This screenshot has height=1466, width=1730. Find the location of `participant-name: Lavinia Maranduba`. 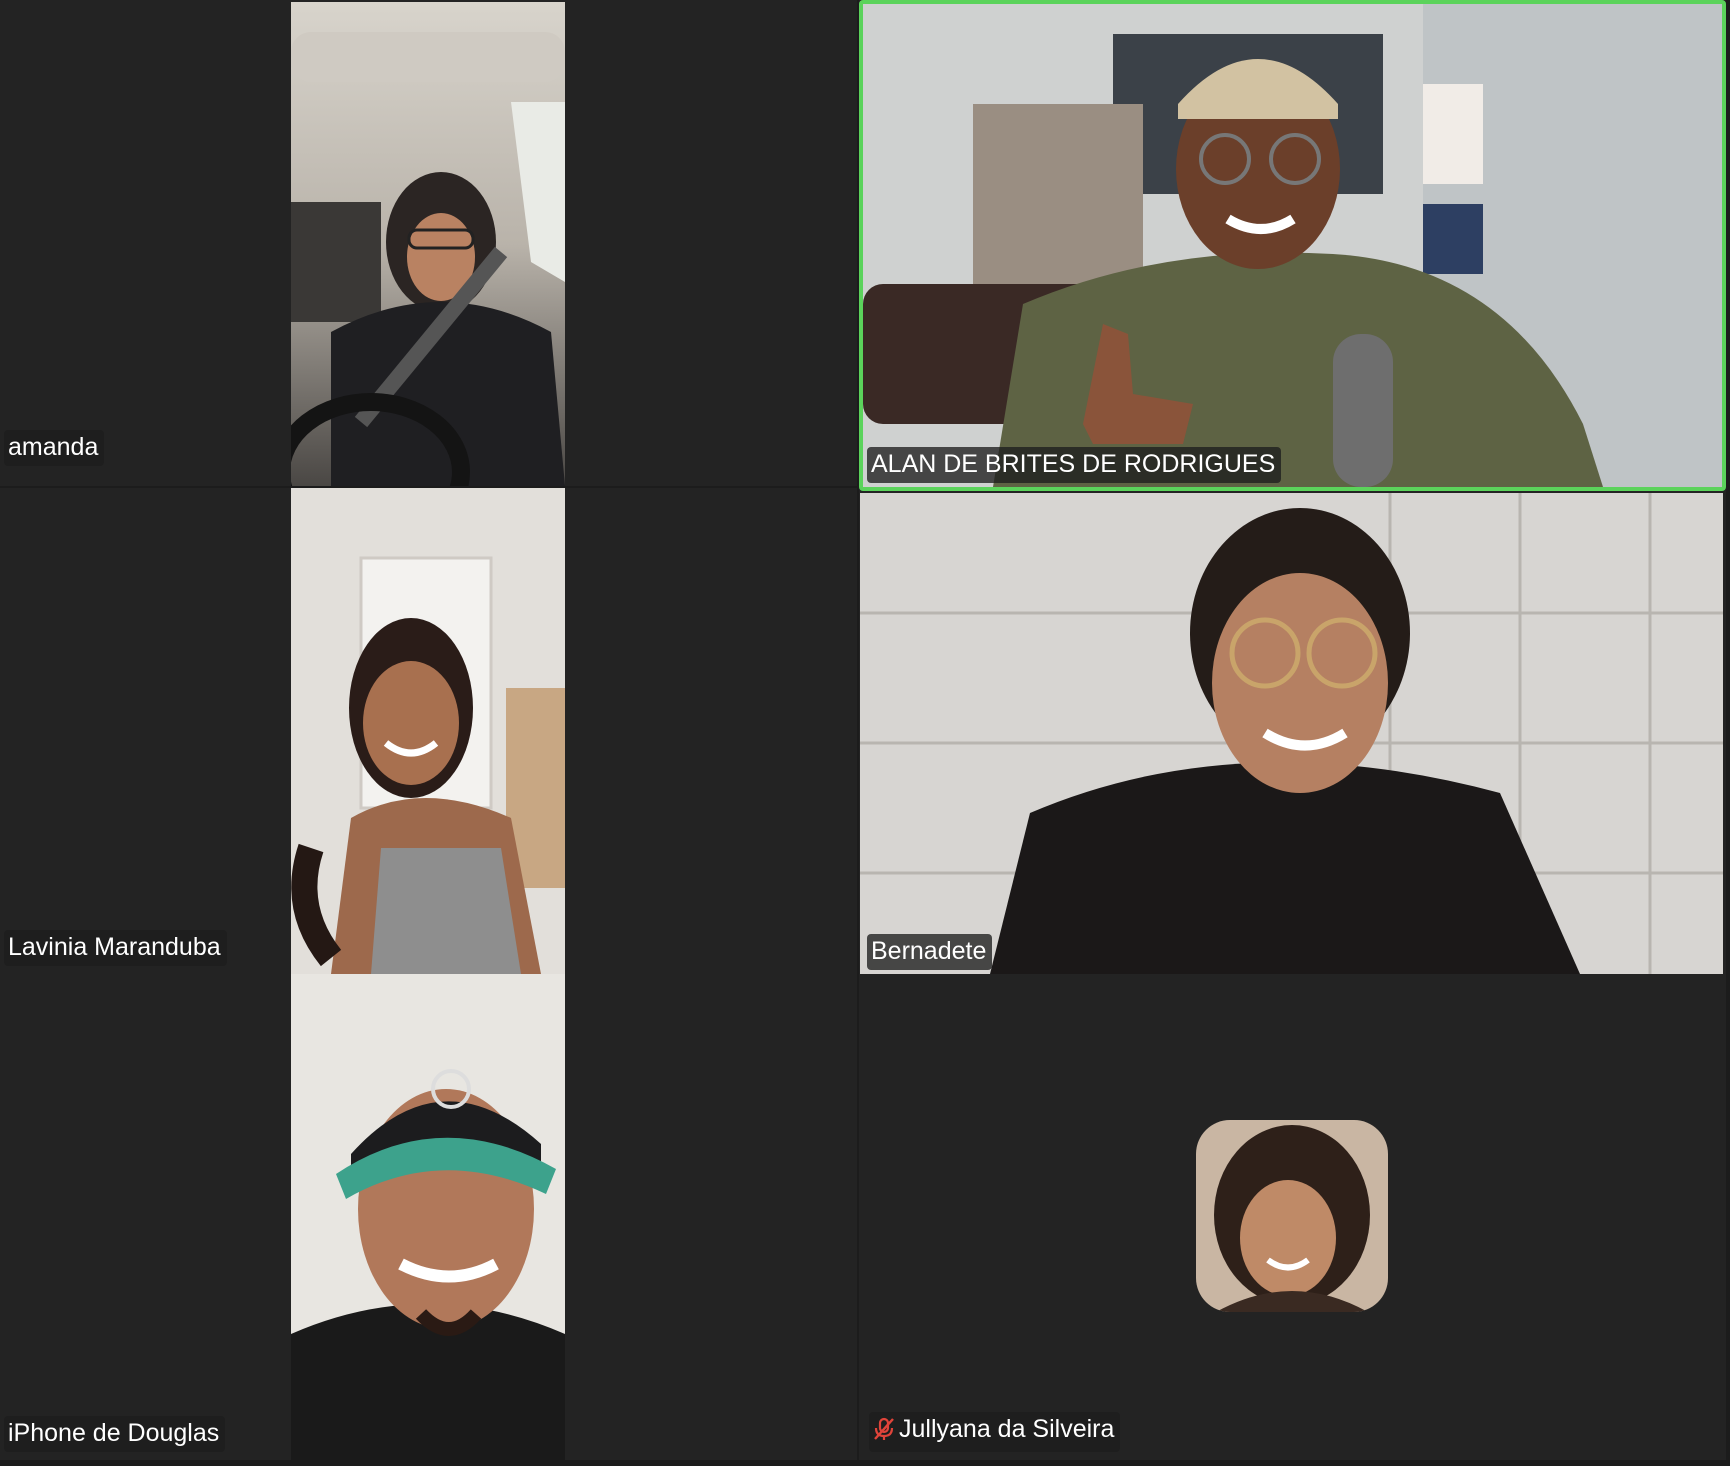

participant-name: Lavinia Maranduba is located at coordinates (115, 948).